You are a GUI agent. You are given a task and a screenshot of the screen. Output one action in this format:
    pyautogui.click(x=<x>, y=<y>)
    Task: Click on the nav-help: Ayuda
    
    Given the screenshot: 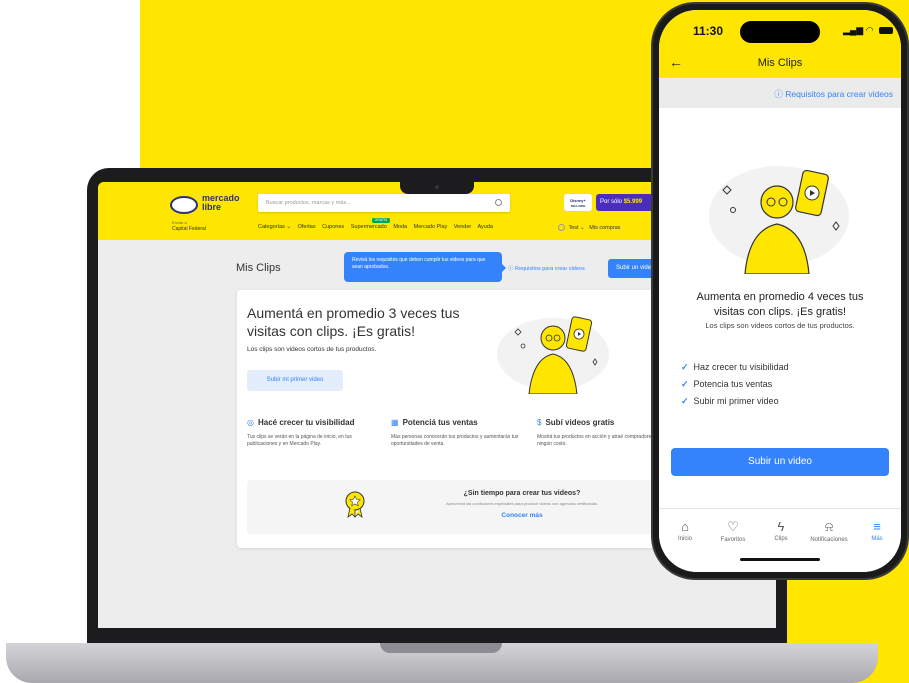 What is the action you would take?
    pyautogui.click(x=485, y=227)
    